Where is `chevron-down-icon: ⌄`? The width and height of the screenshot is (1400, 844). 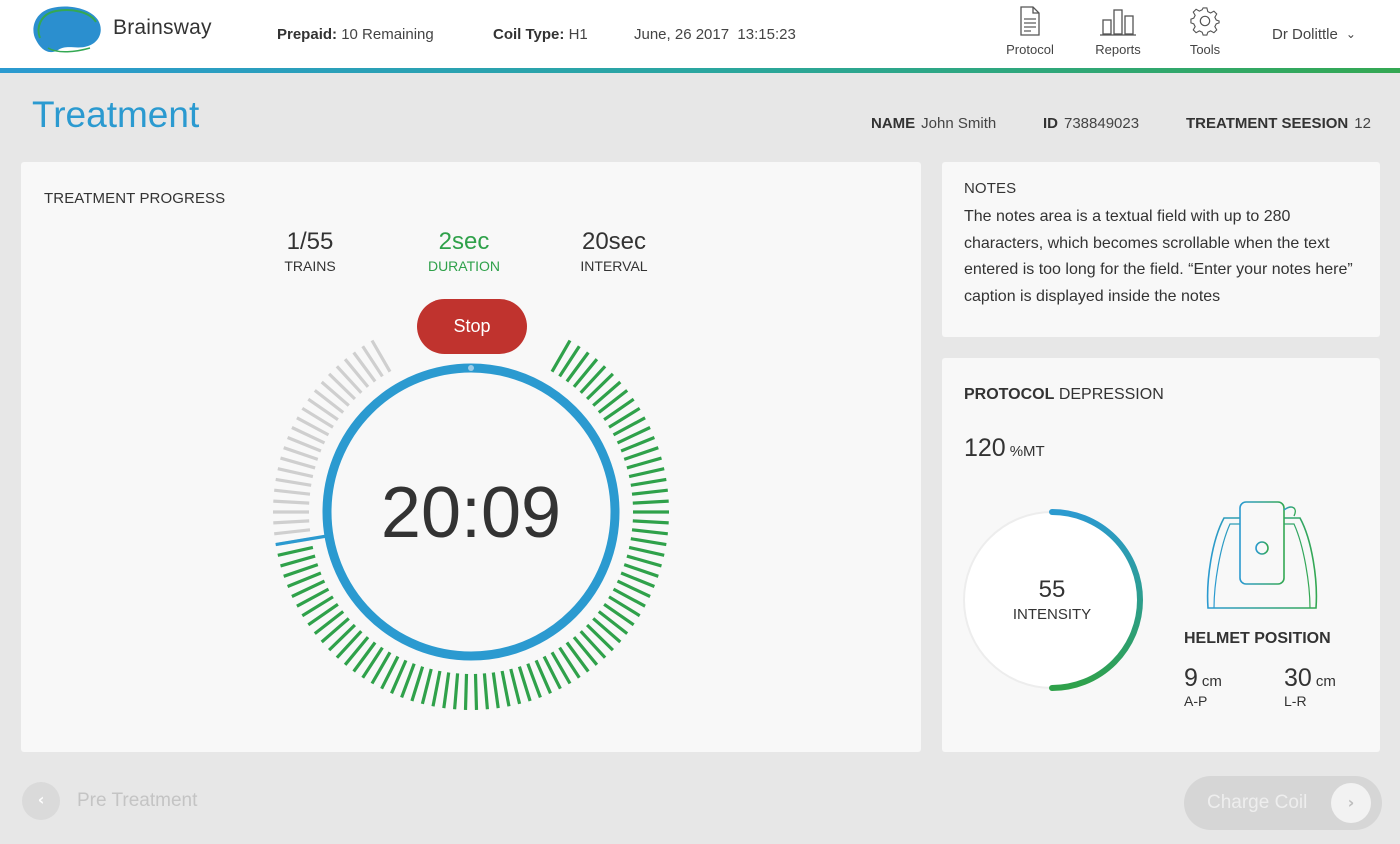
chevron-down-icon: ⌄ is located at coordinates (1350, 34).